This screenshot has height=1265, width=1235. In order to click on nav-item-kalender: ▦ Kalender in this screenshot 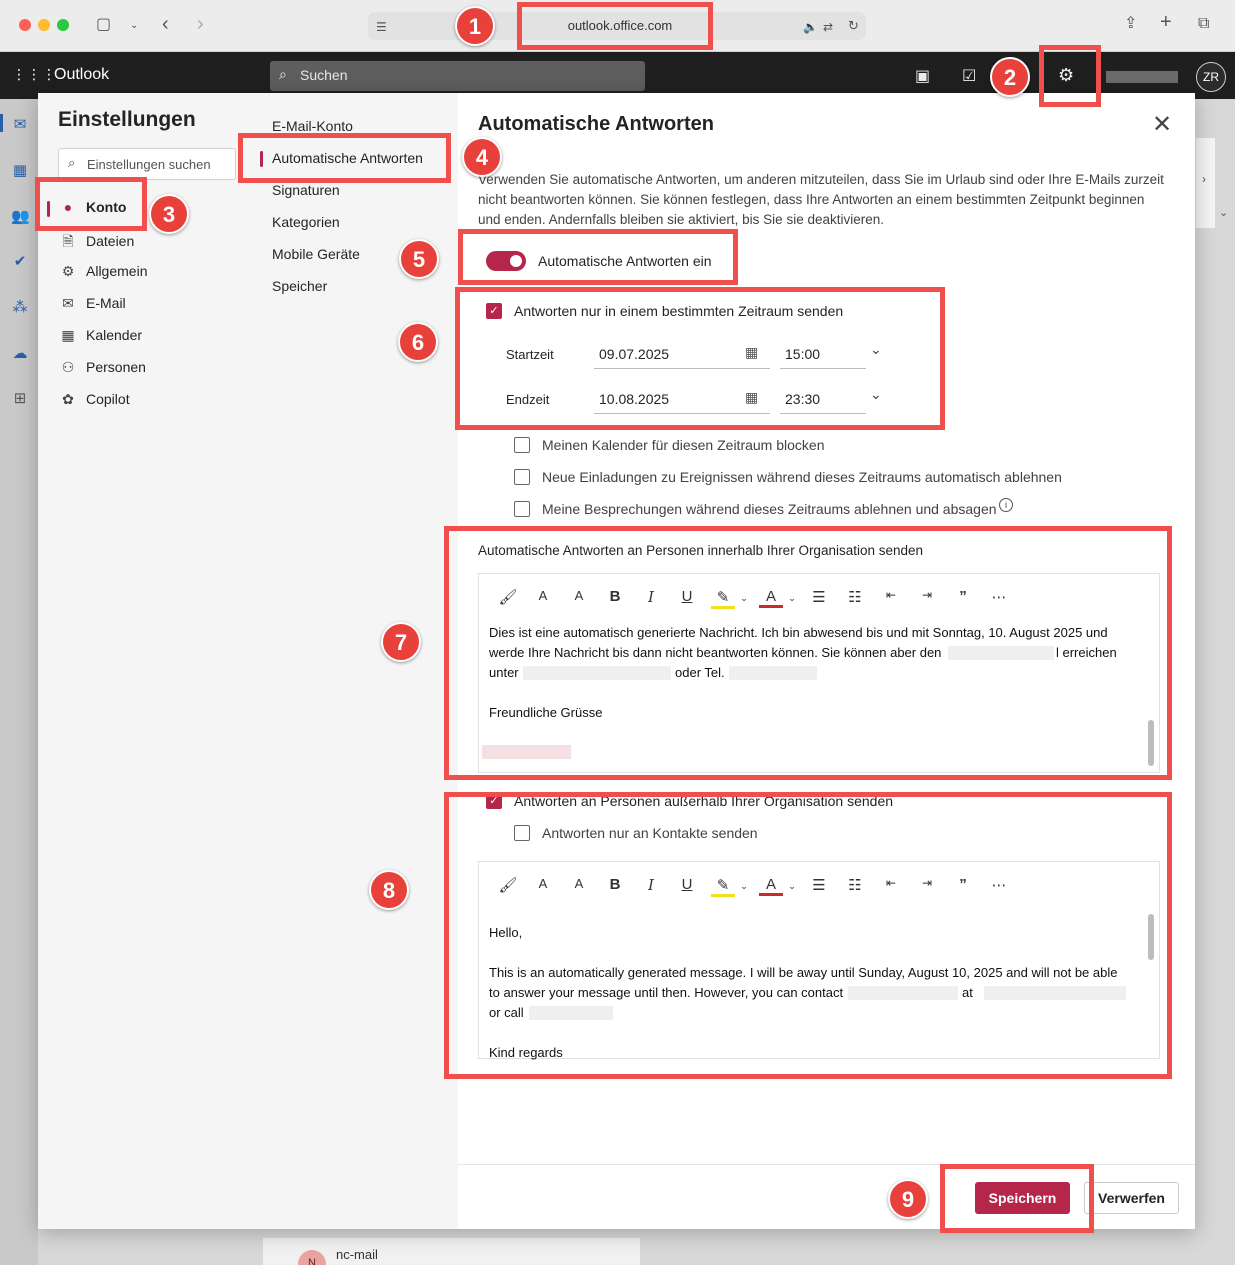, I will do `click(100, 338)`.